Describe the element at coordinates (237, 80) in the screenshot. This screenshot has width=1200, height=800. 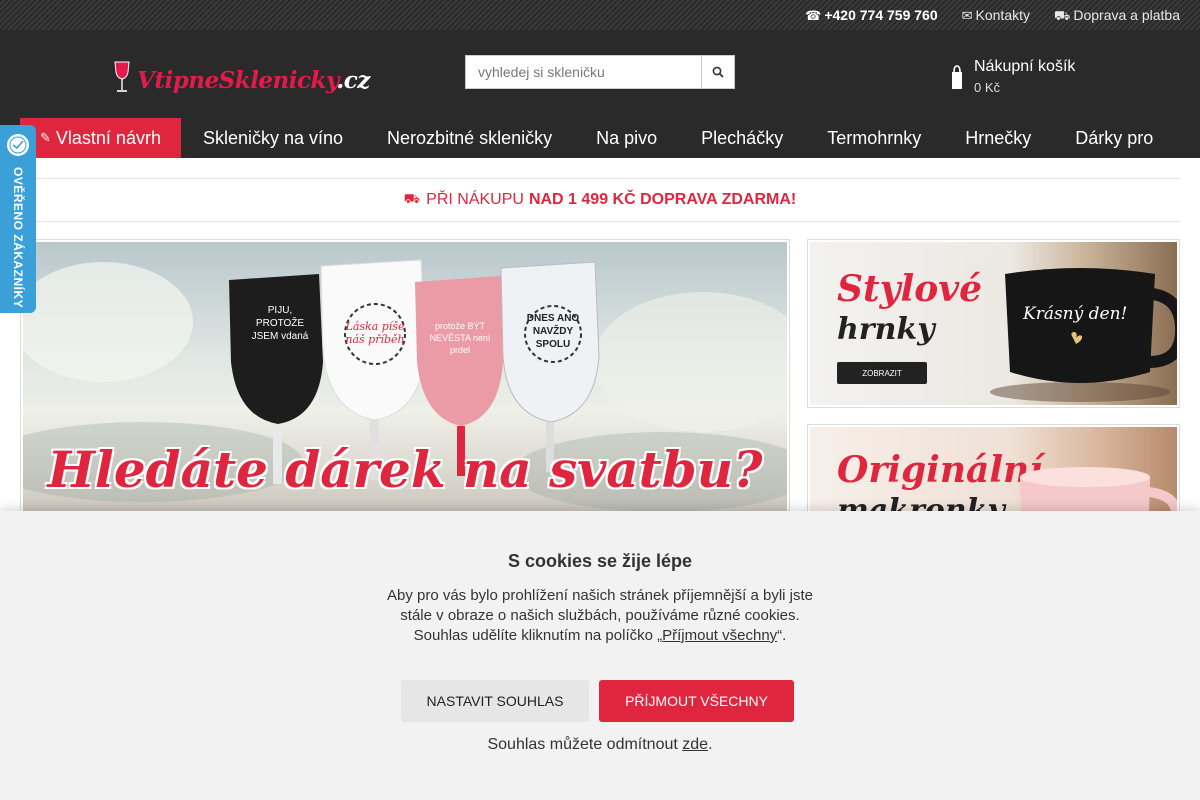
I see `logo-text-main: VtipneSklenicky` at that location.